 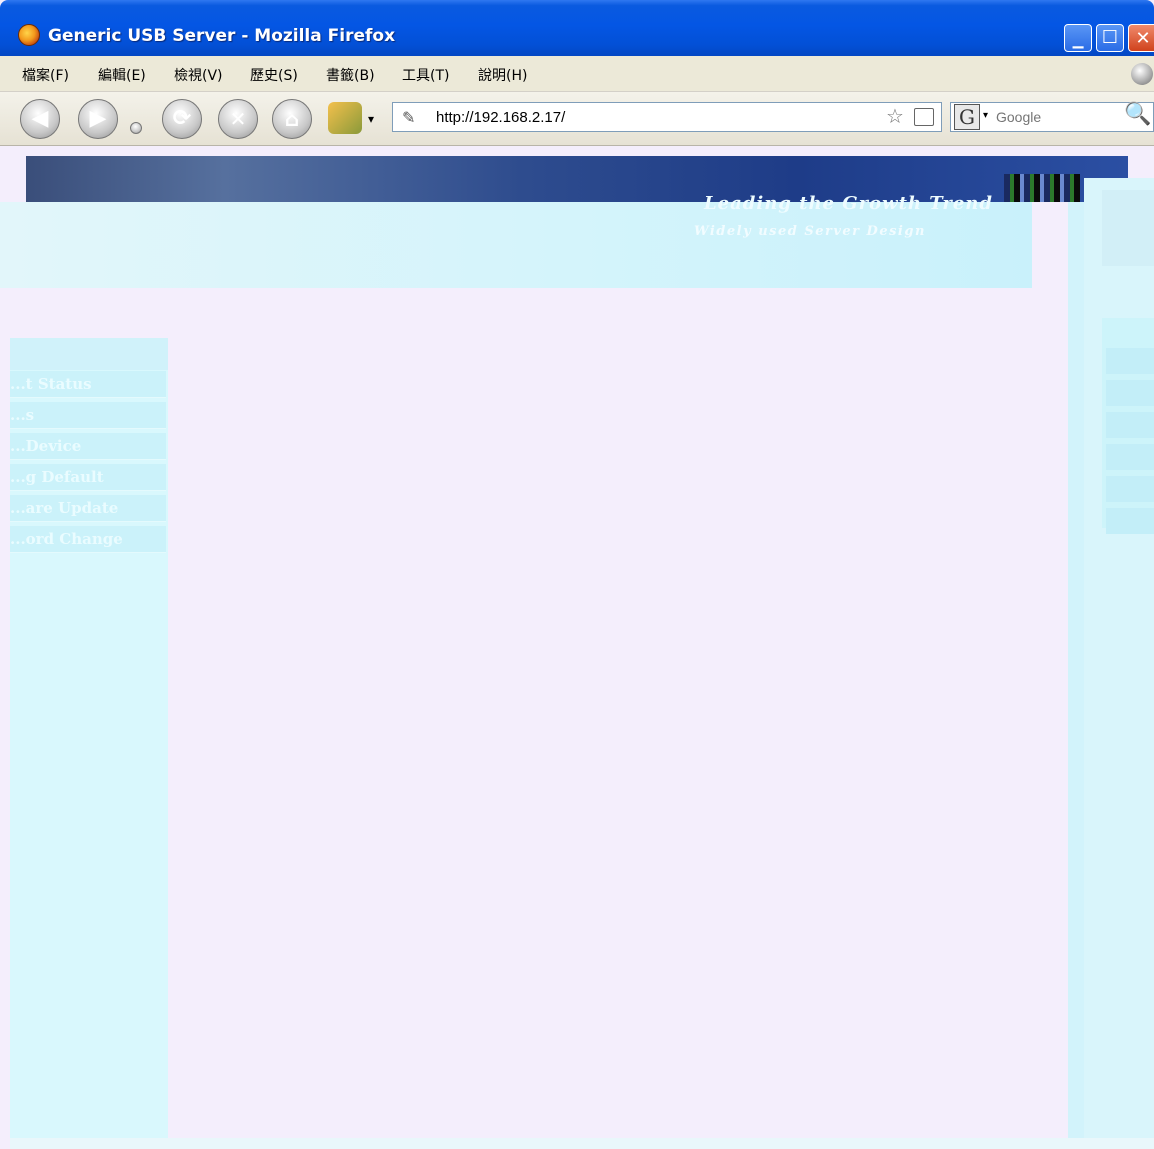 I want to click on stop-button: ✕, so click(x=238, y=119).